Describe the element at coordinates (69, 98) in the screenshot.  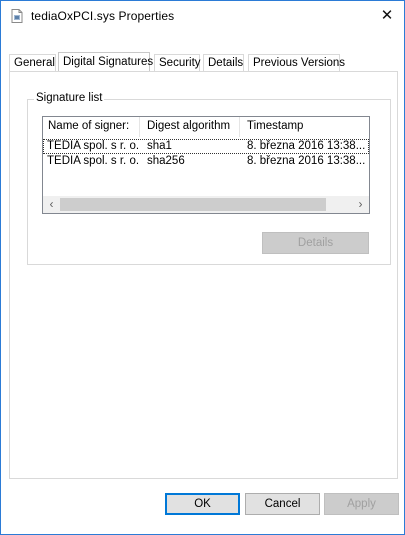
I see `signature-list-label: Signature list` at that location.